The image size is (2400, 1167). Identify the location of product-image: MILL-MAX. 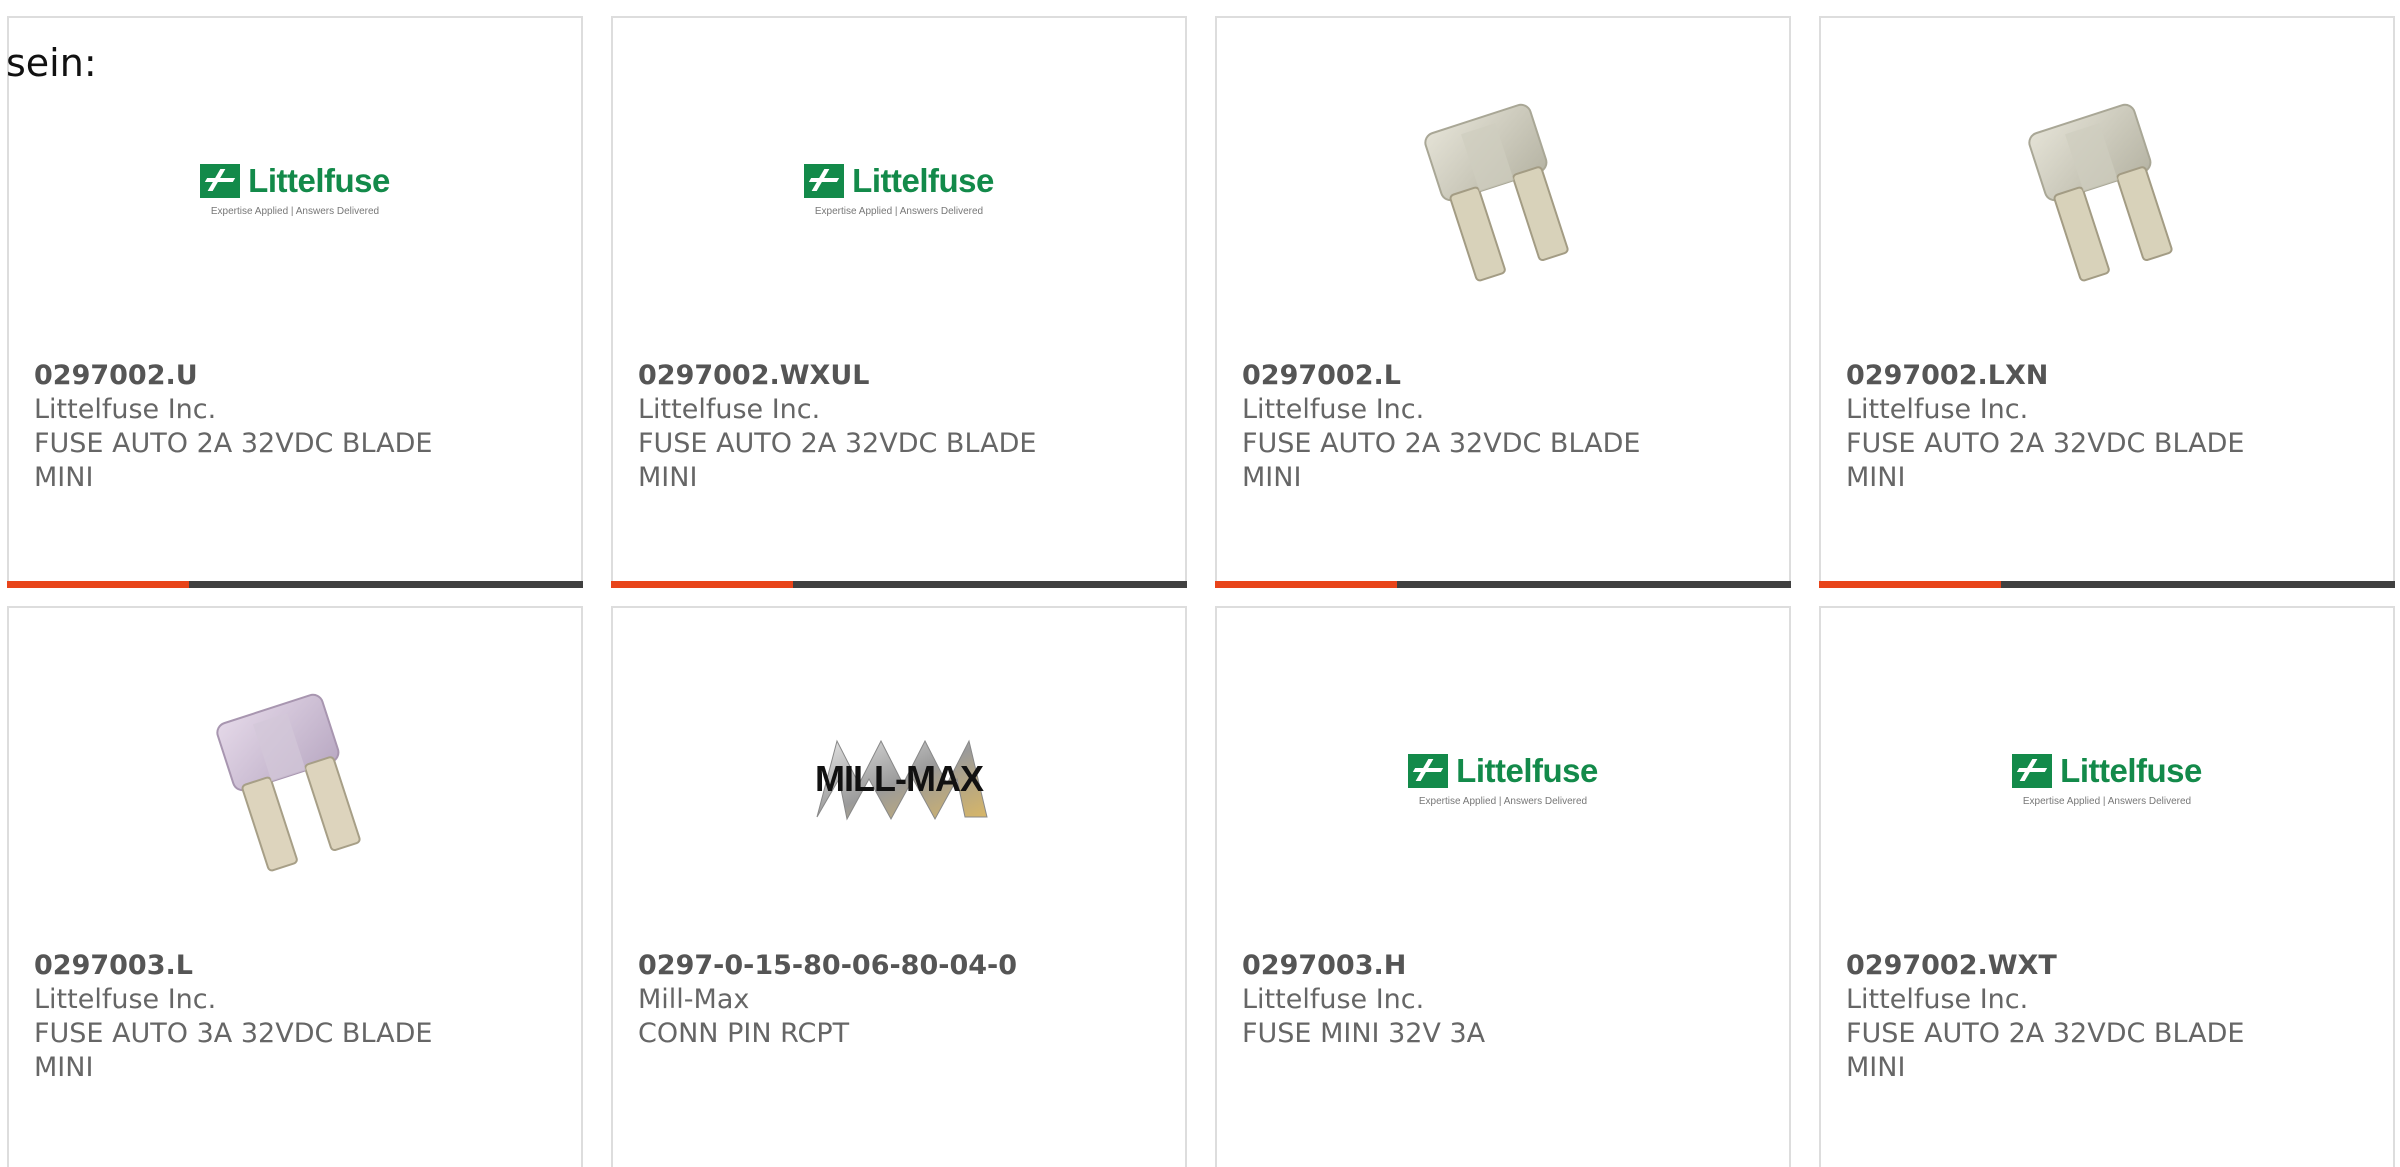
(899, 779).